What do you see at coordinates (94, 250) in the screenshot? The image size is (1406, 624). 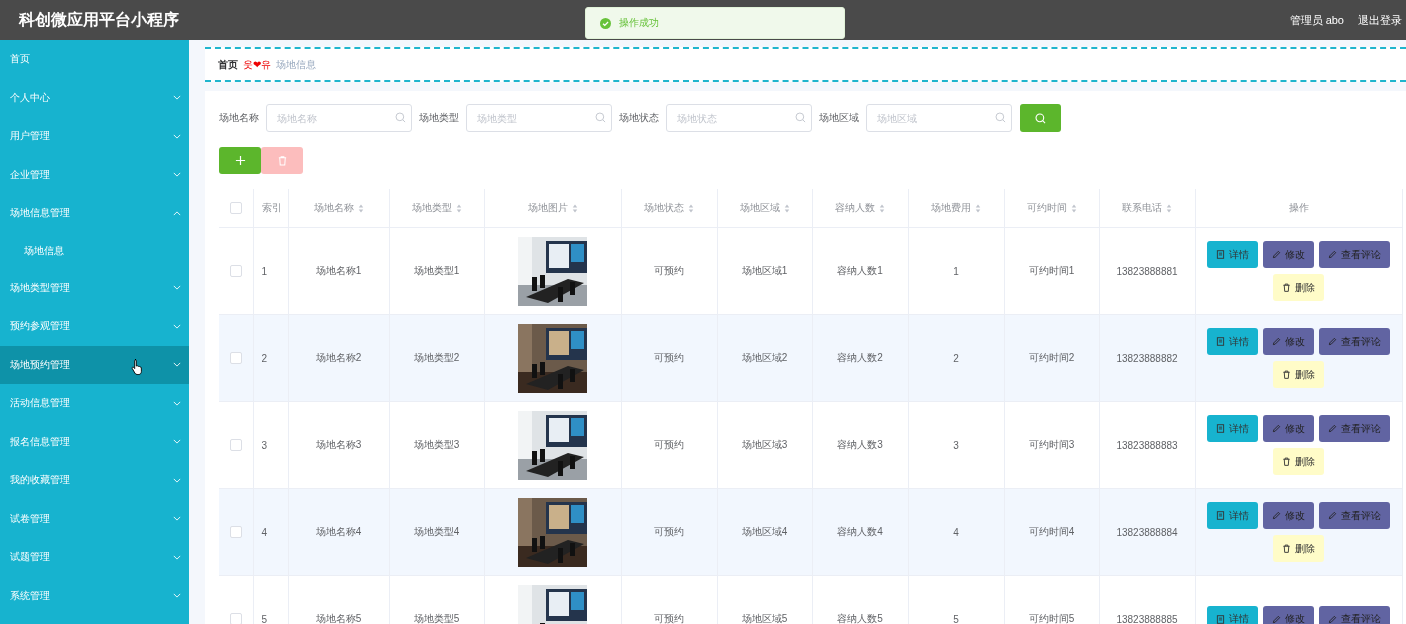 I see `sidebar-submenu-item: 场地信息` at bounding box center [94, 250].